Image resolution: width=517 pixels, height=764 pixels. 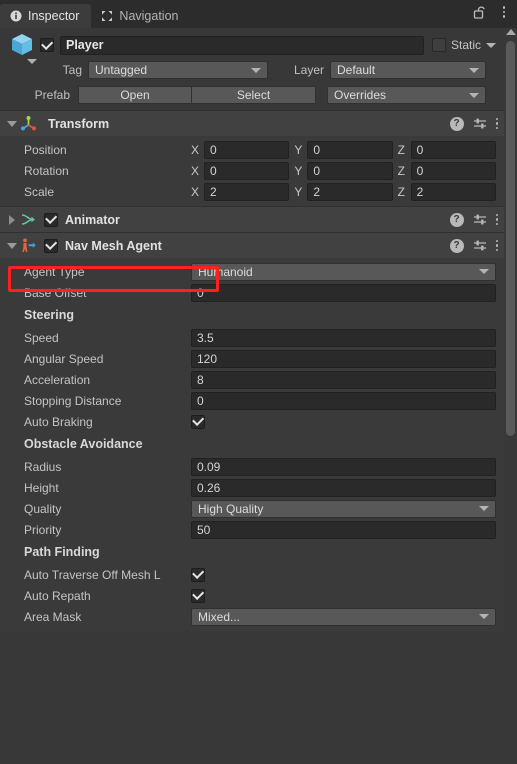 What do you see at coordinates (28, 123) in the screenshot?
I see `transform-gizmo-icon` at bounding box center [28, 123].